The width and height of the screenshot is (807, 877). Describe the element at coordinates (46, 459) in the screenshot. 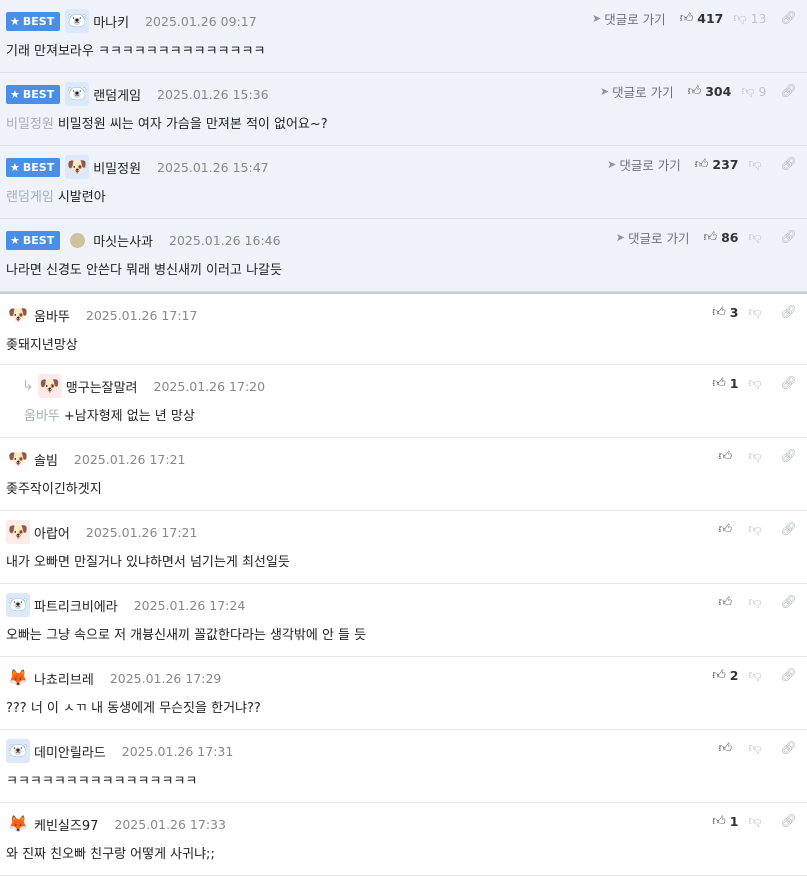

I see `nickname: 솔빔` at that location.